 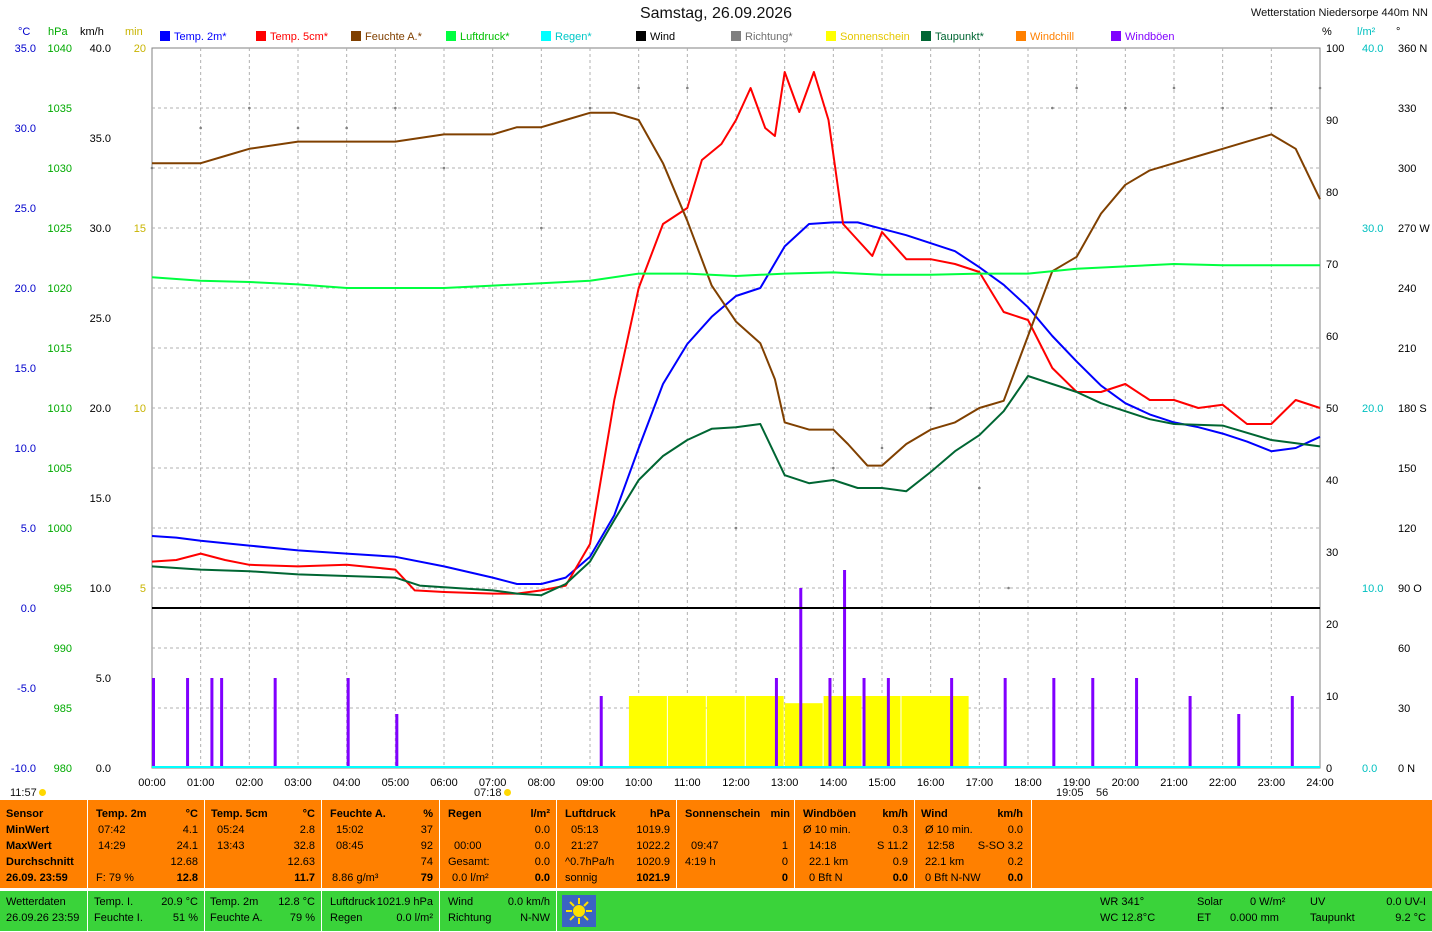 I want to click on forecast-text: sonnig, so click(x=581, y=878).